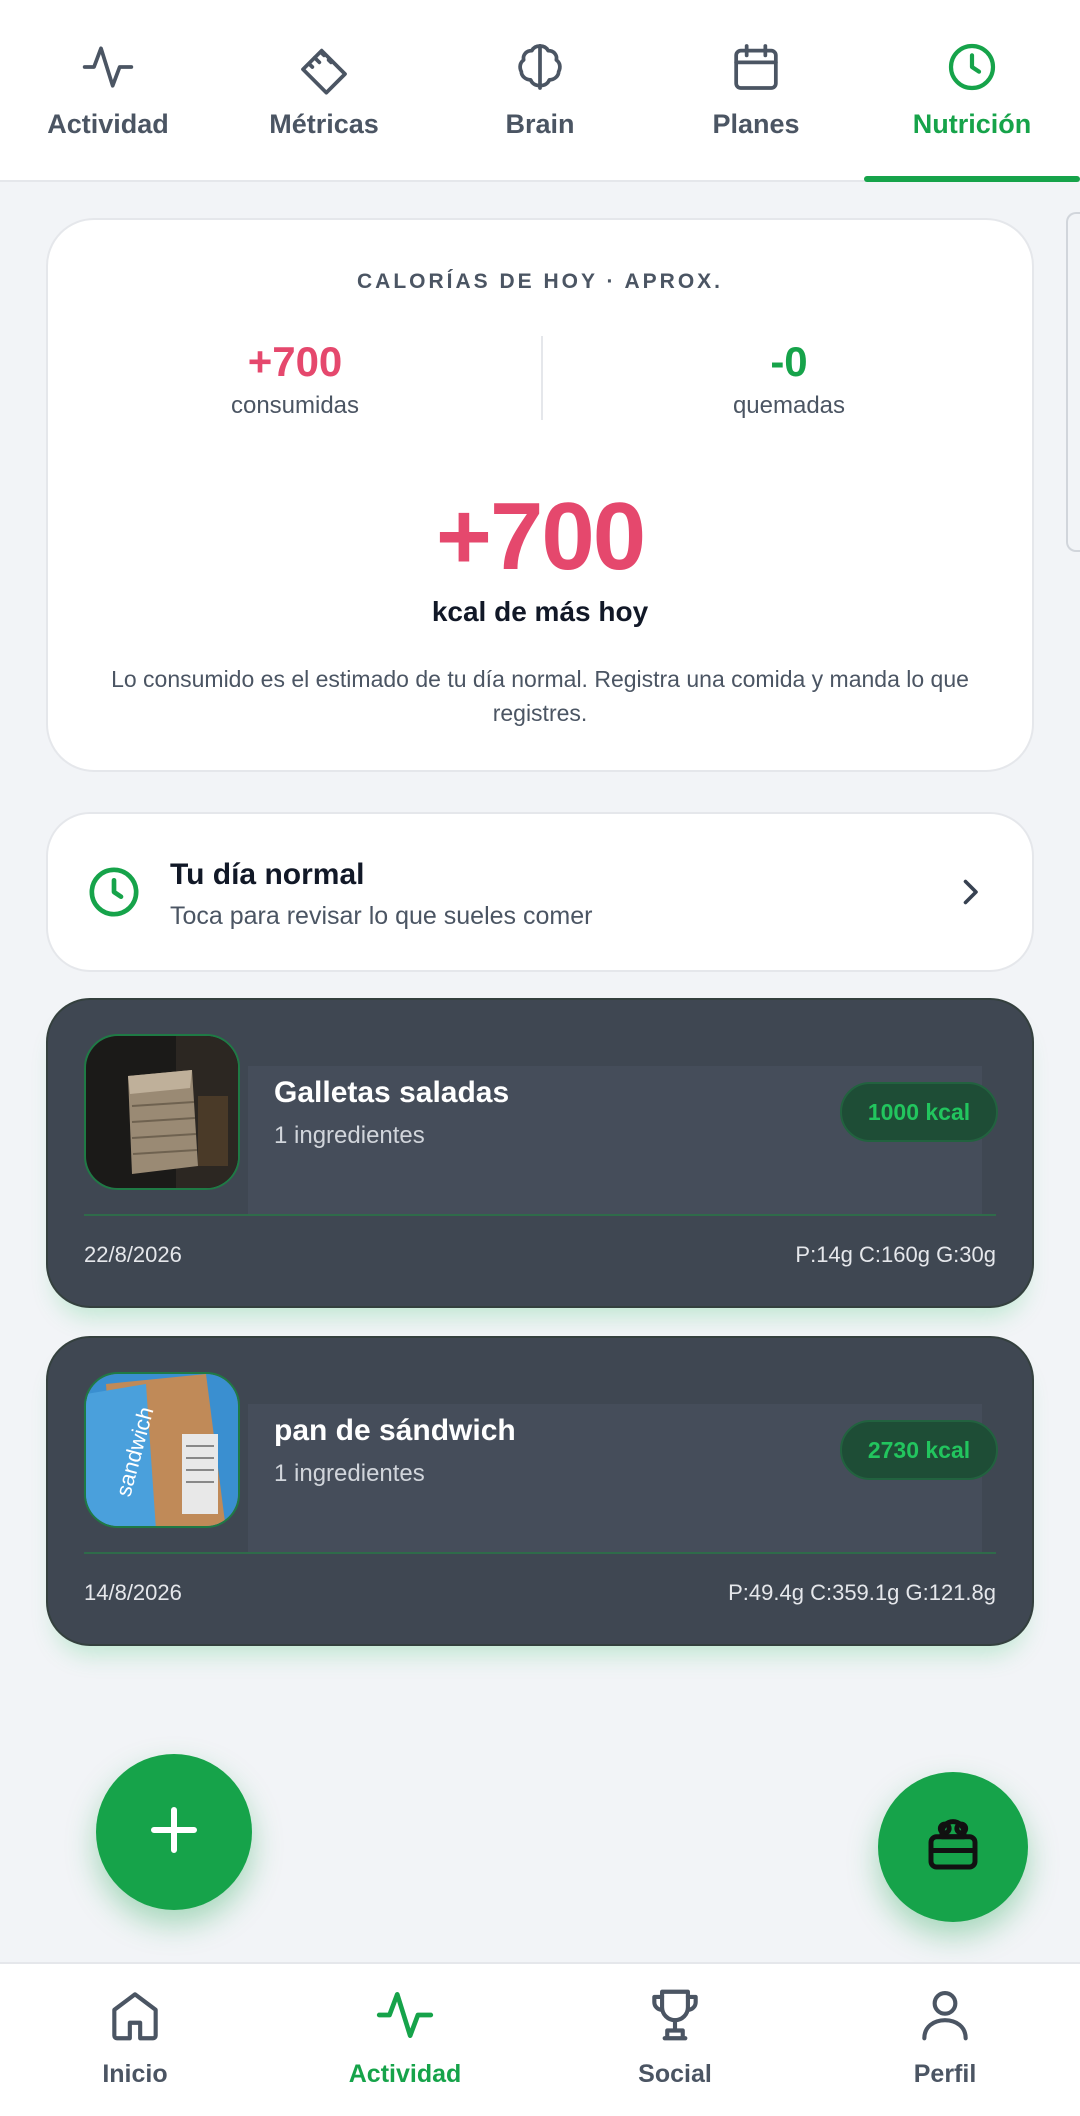 This screenshot has height=2116, width=1080. What do you see at coordinates (395, 1430) in the screenshot?
I see `meal-name: pan de sándwich` at bounding box center [395, 1430].